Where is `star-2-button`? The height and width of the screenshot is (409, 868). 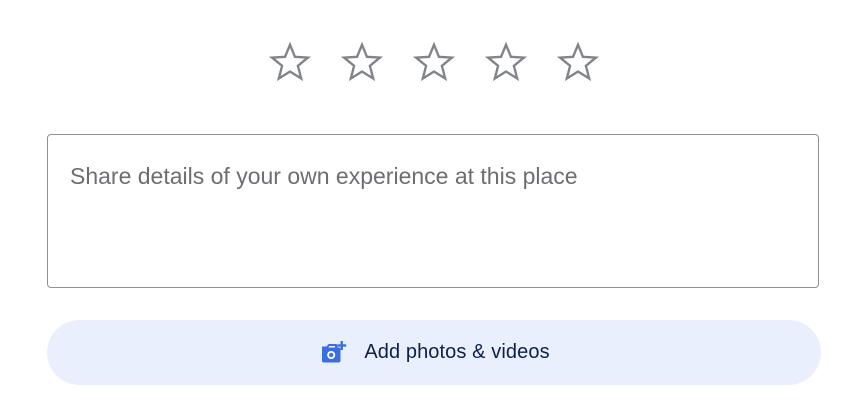
star-2-button is located at coordinates (362, 62).